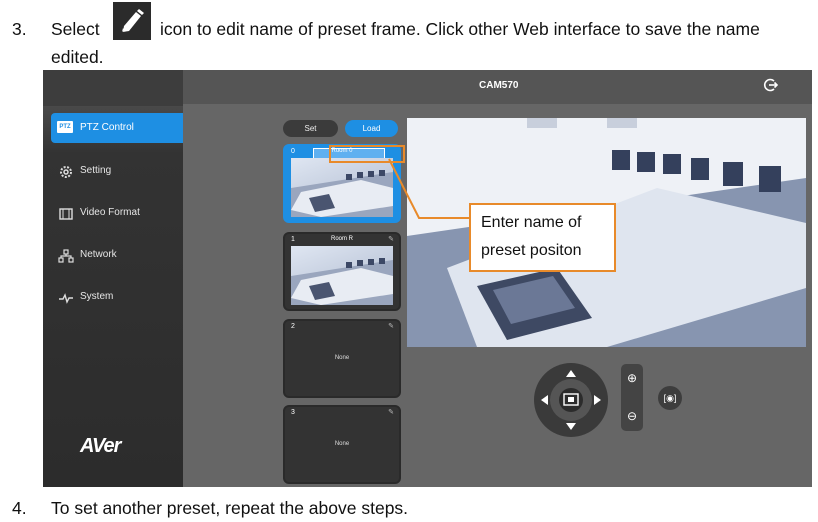 The height and width of the screenshot is (522, 818). Describe the element at coordinates (670, 398) in the screenshot. I see `auto-focus-icon: [◉]` at that location.